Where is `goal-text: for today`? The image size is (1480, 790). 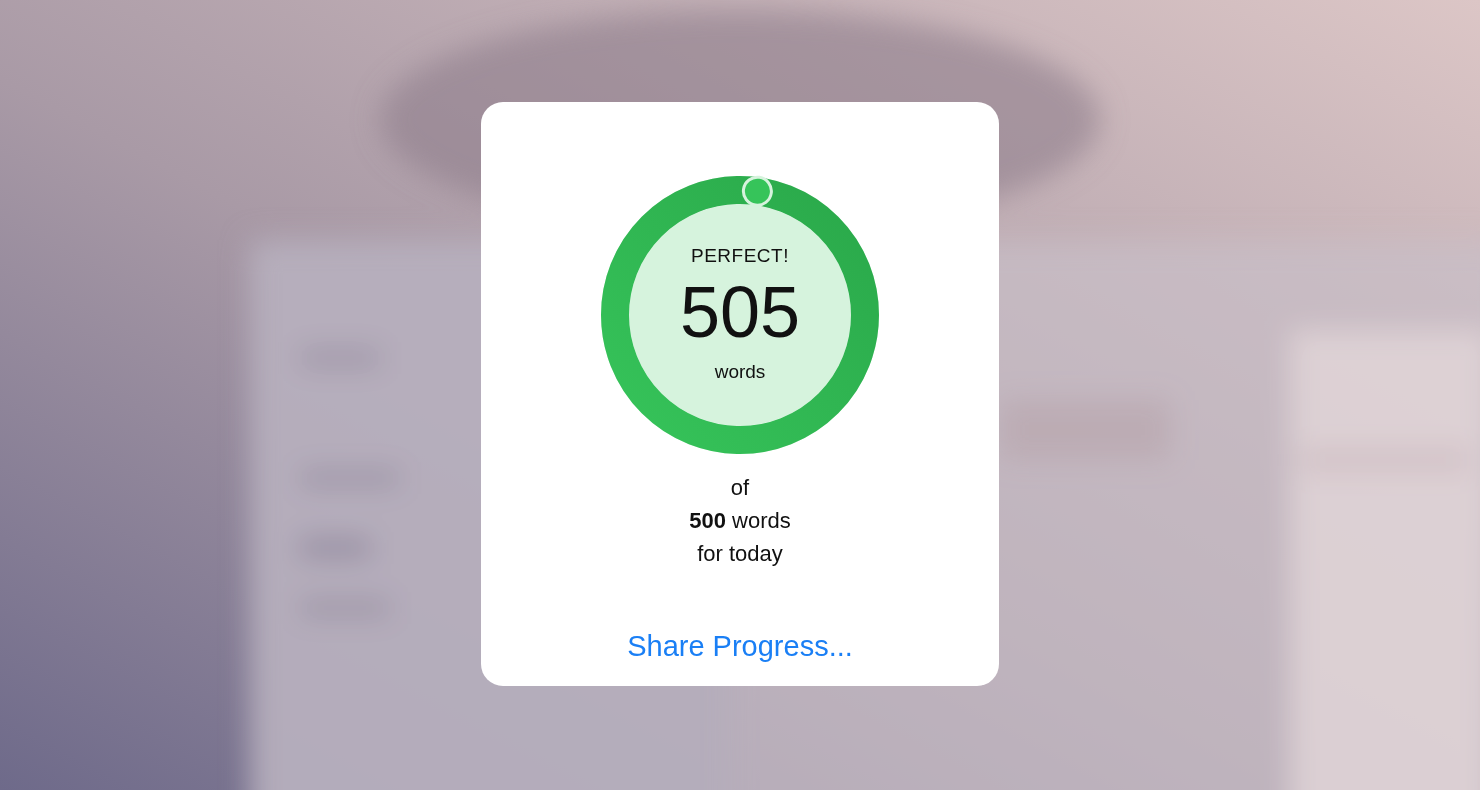 goal-text: for today is located at coordinates (740, 554).